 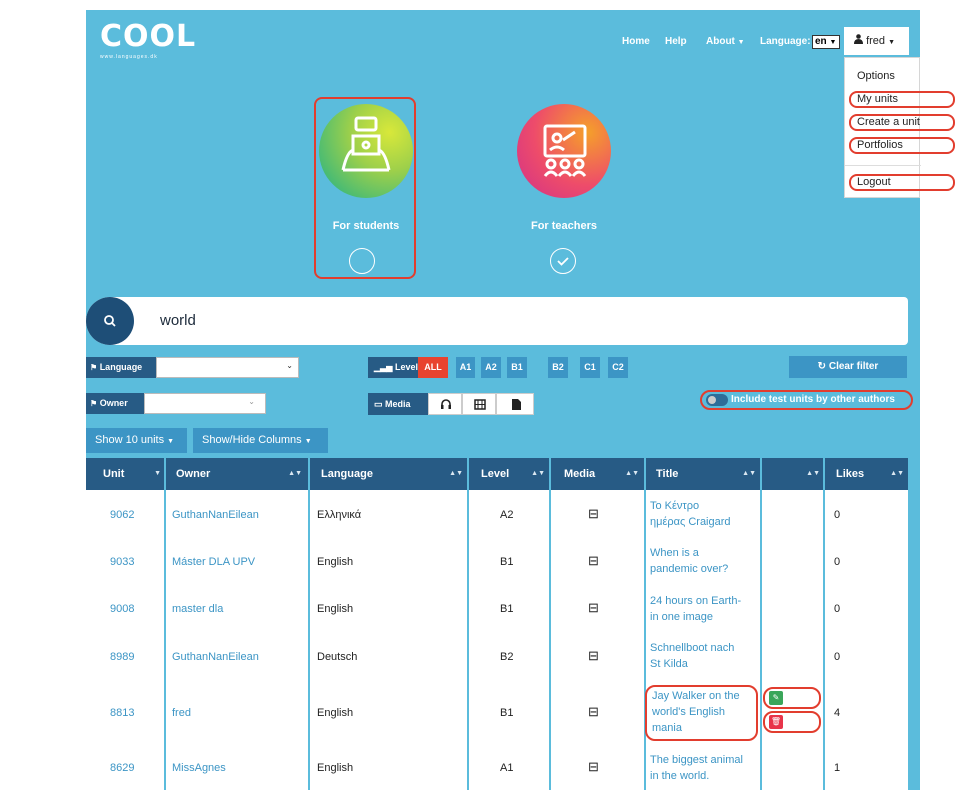 What do you see at coordinates (199, 768) in the screenshot?
I see `owner-link: MissAgnes` at bounding box center [199, 768].